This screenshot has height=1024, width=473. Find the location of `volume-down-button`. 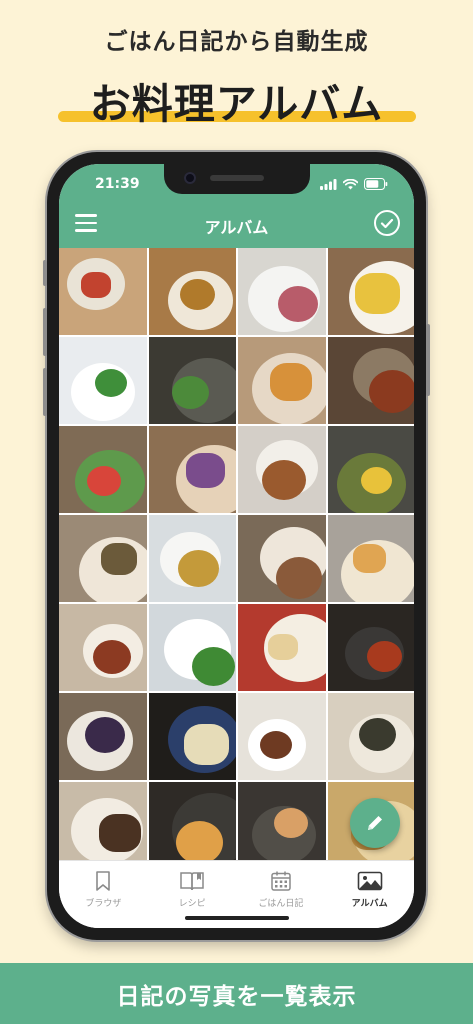

volume-down-button is located at coordinates (45, 392).